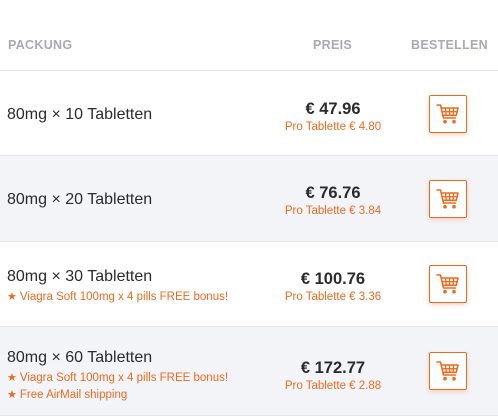 This screenshot has height=416, width=498. Describe the element at coordinates (333, 386) in the screenshot. I see `per-tablet-price: Pro Tablette € 2.88` at that location.